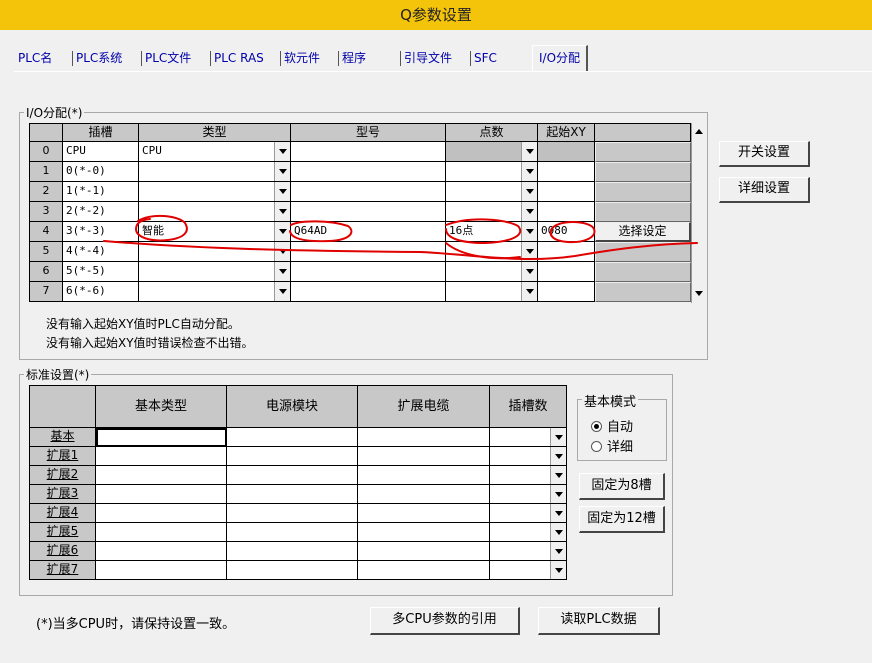  Describe the element at coordinates (566, 232) in the screenshot. I see `start-xy-cell: 0080` at that location.